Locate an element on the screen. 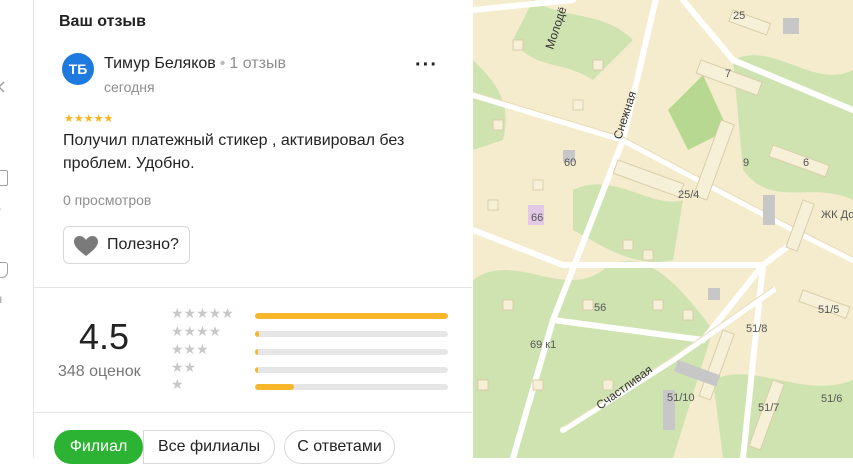 This screenshot has height=464, width=853. house-number: 51/6 is located at coordinates (831, 399).